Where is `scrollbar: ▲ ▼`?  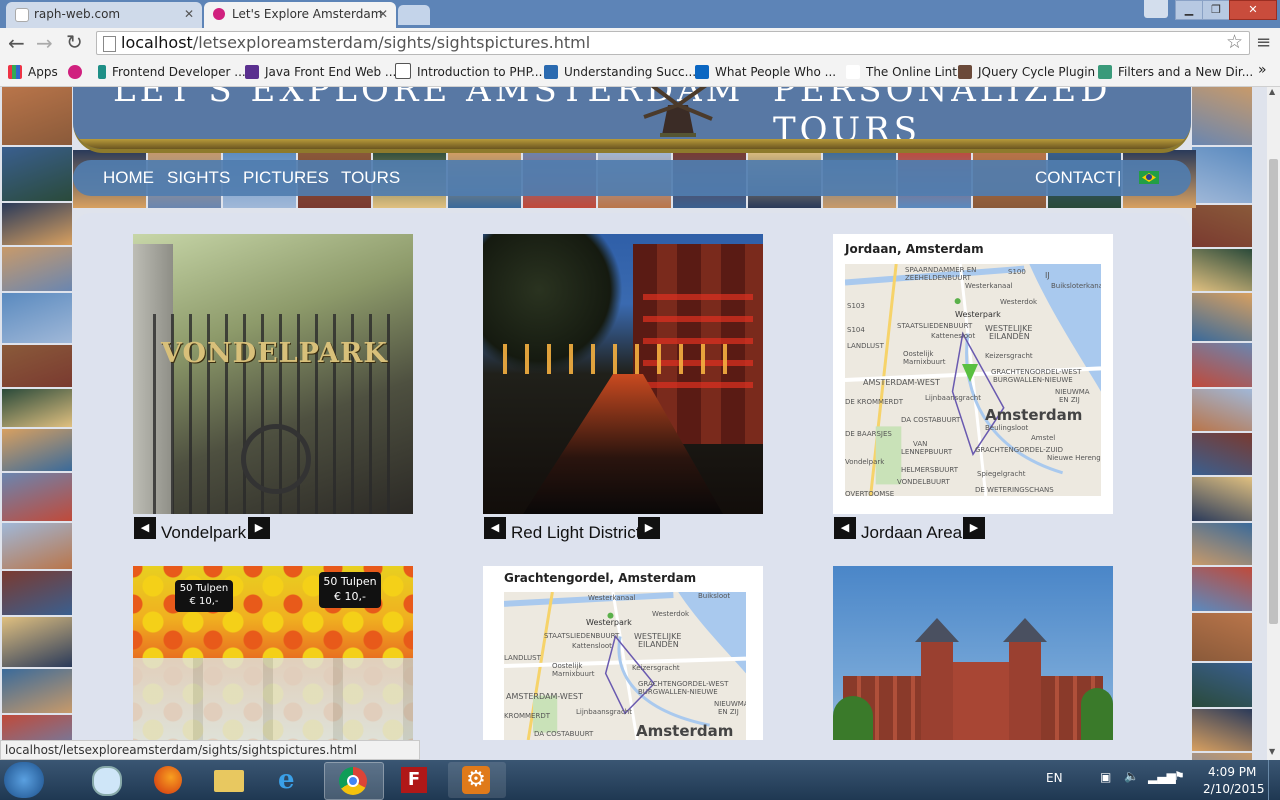 scrollbar: ▲ ▼ is located at coordinates (1273, 423).